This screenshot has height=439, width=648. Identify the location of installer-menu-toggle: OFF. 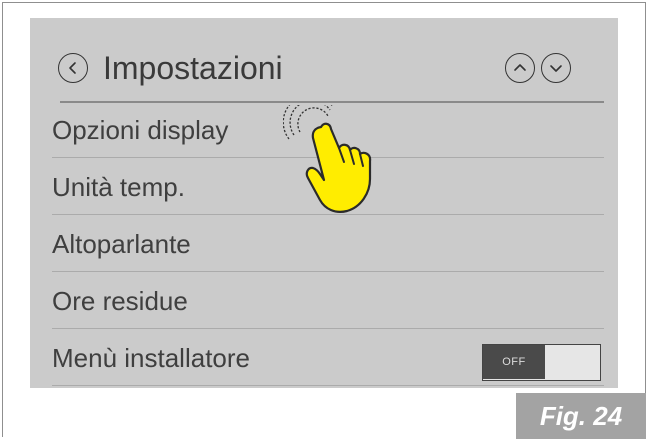
(541, 362).